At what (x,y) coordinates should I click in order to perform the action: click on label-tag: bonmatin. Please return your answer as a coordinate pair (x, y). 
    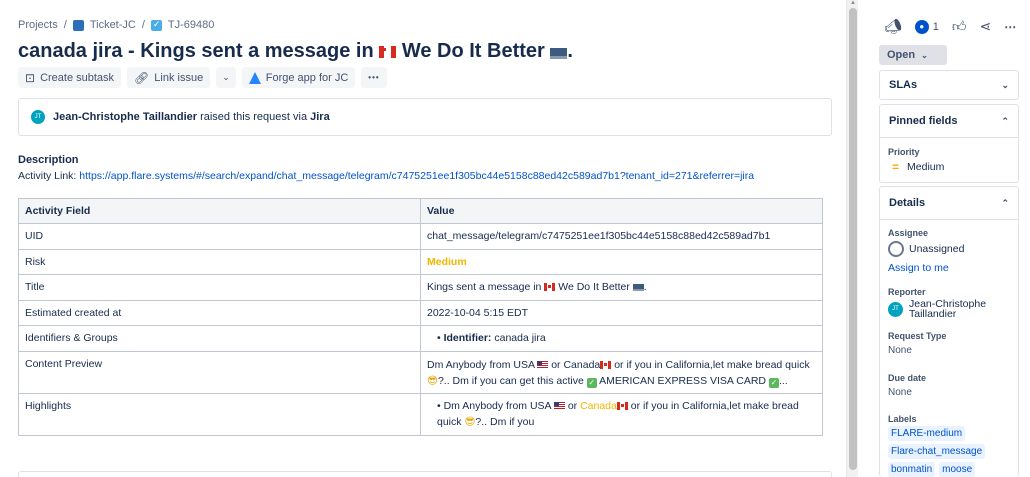
    Looking at the image, I should click on (912, 469).